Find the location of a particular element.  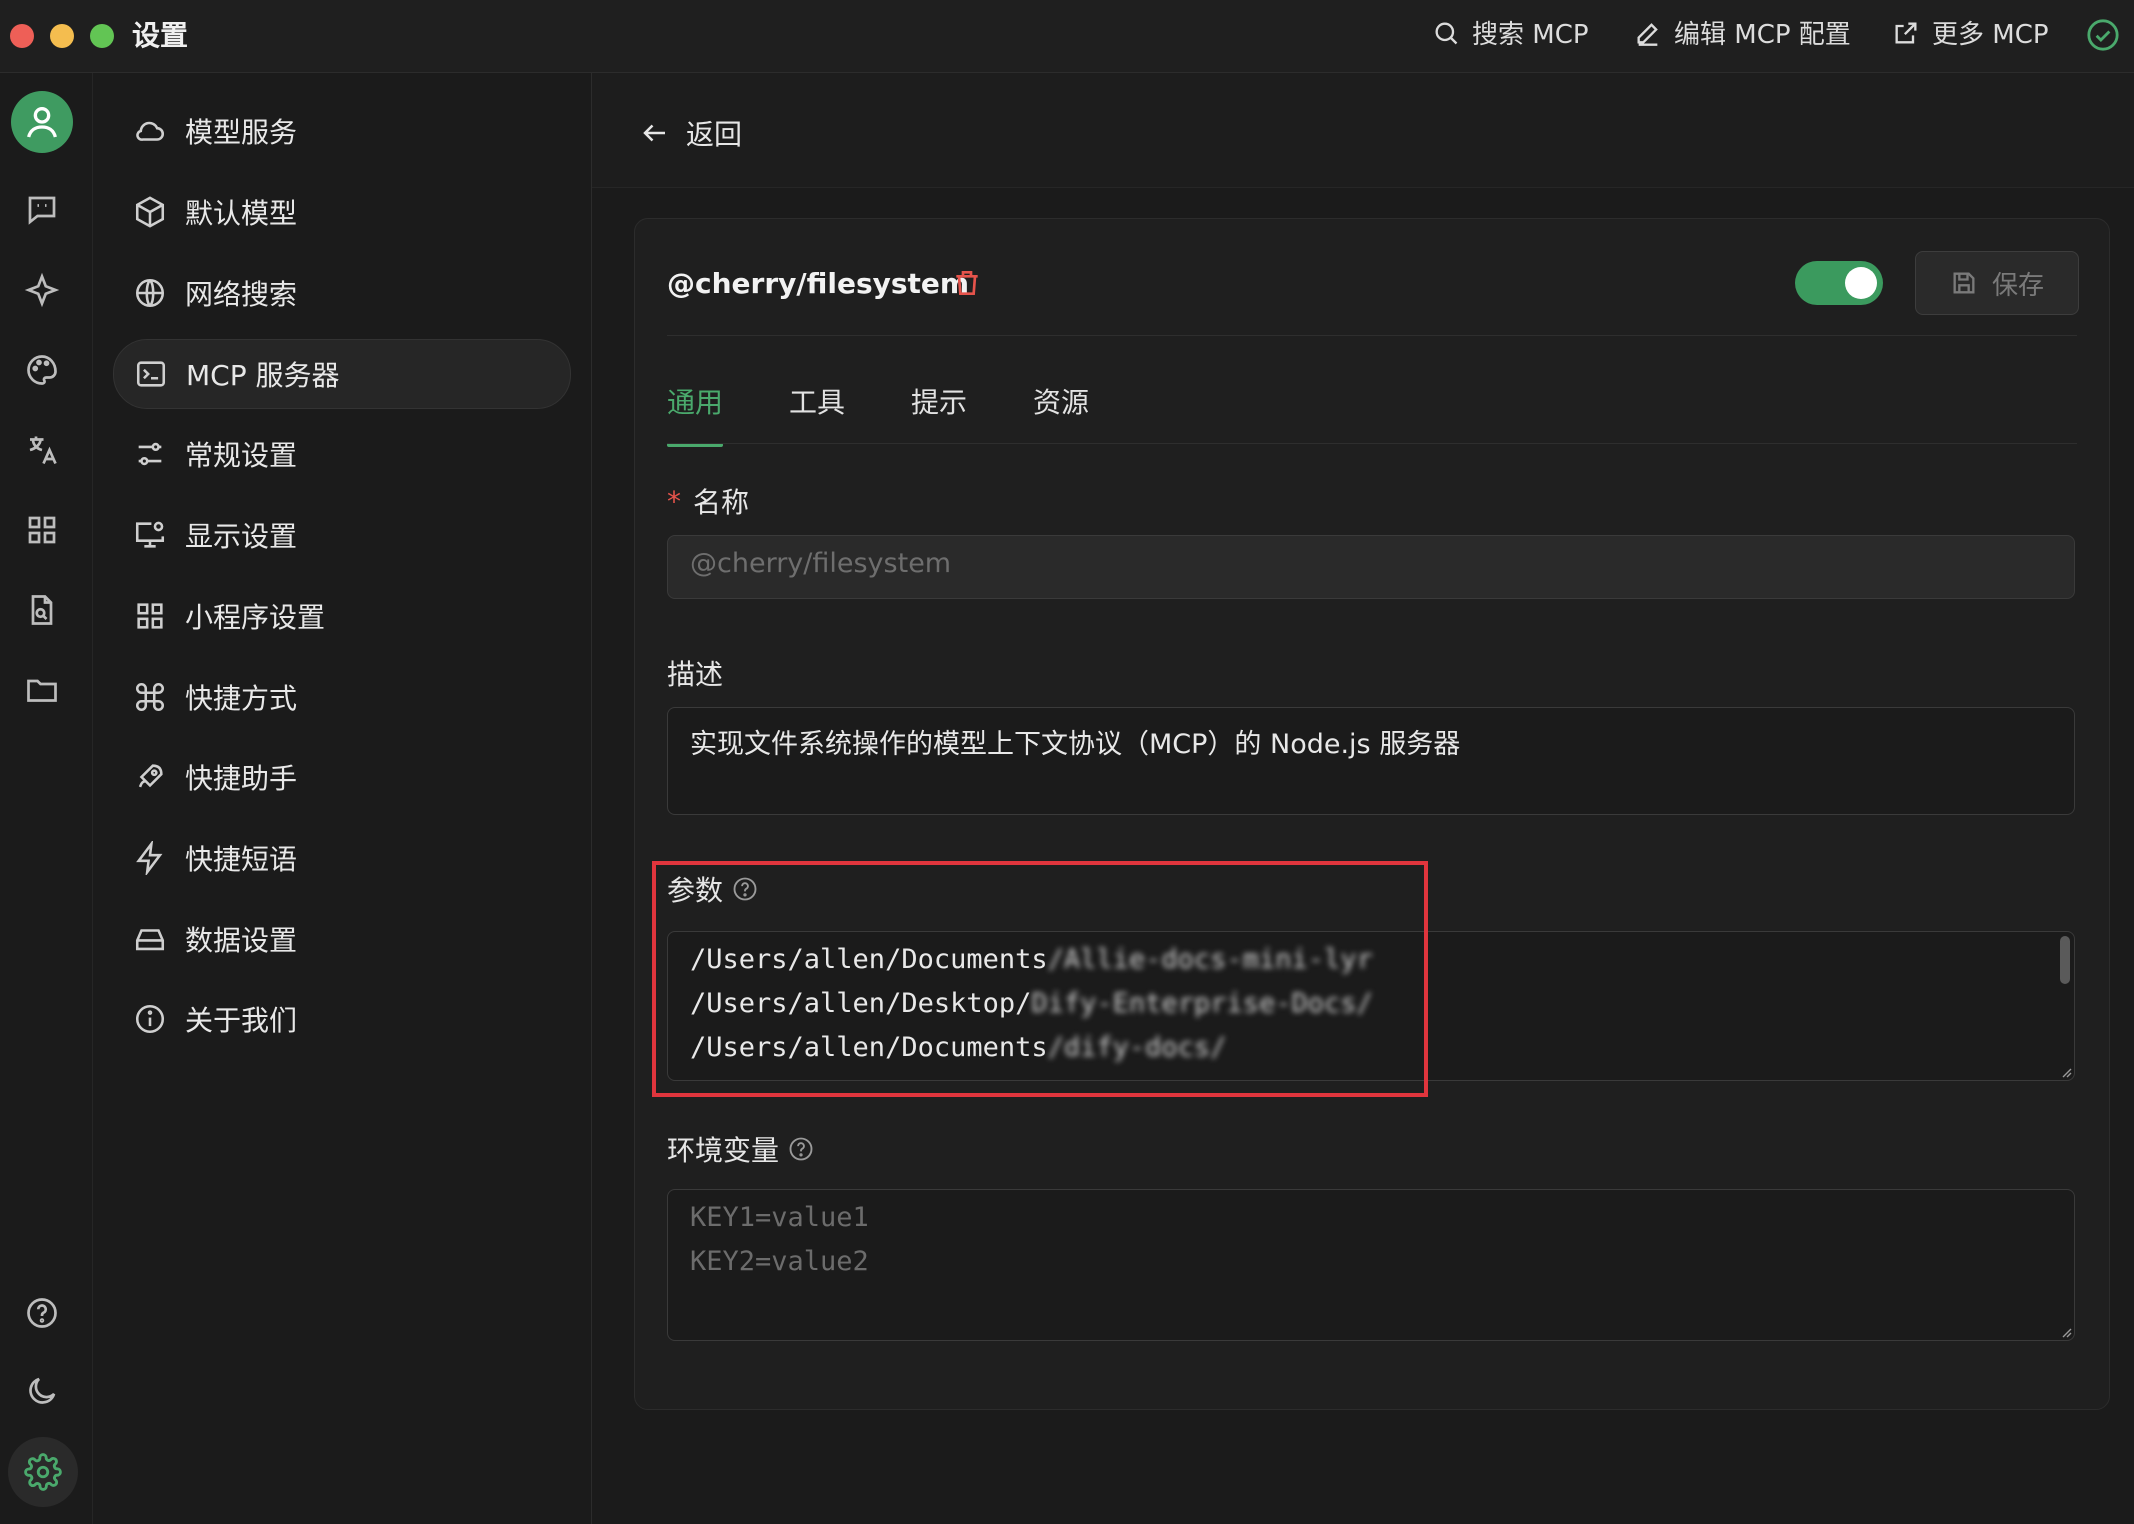

name-input: @cherry/filesystem is located at coordinates (1371, 567).